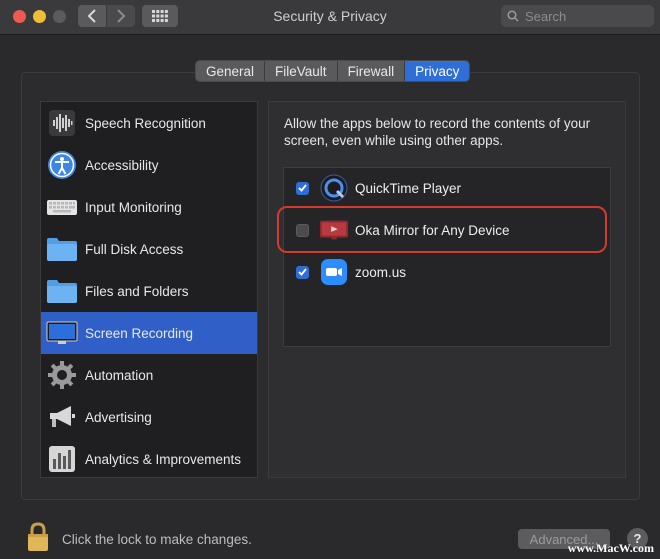 This screenshot has height=559, width=660. What do you see at coordinates (334, 272) in the screenshot?
I see `zoom-icon` at bounding box center [334, 272].